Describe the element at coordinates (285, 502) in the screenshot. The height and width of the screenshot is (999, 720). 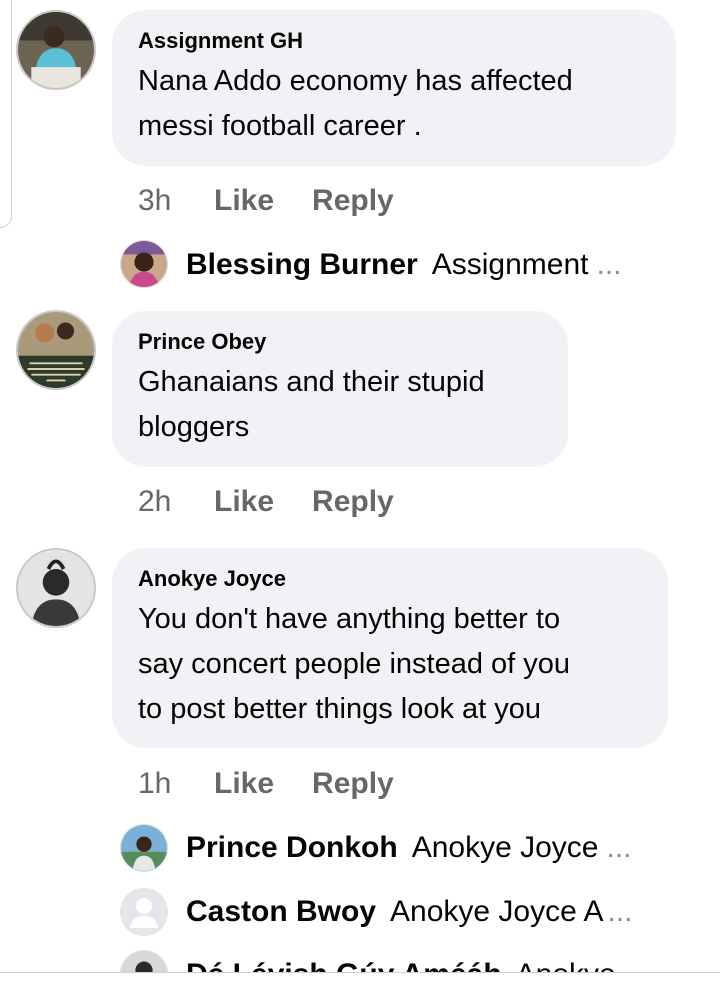
I see `comment-actions: 2h Like Reply` at that location.